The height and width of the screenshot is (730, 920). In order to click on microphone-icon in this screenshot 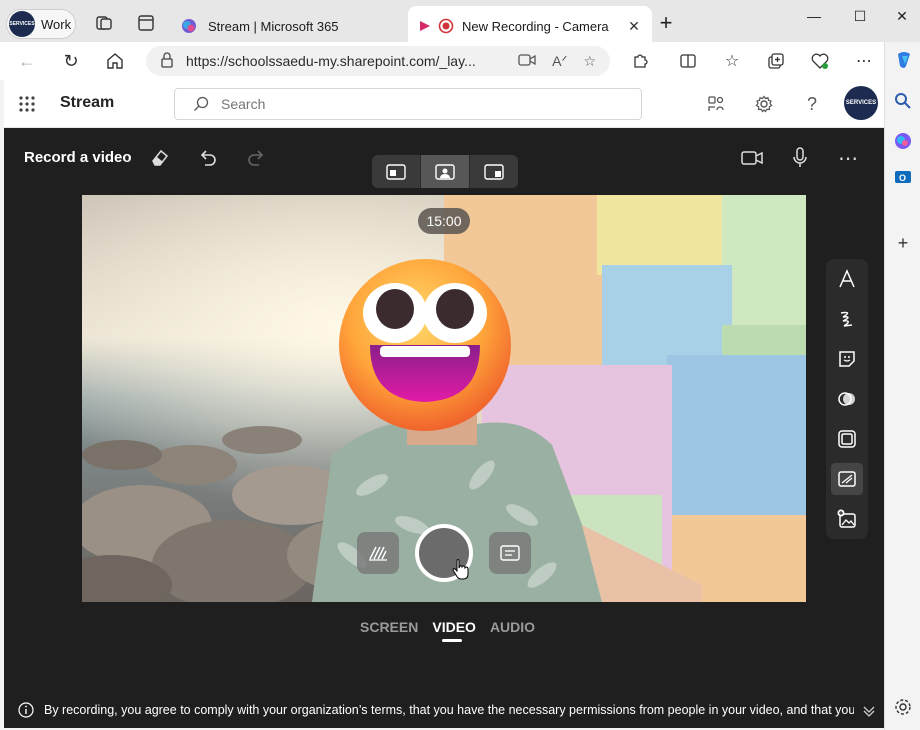, I will do `click(800, 158)`.